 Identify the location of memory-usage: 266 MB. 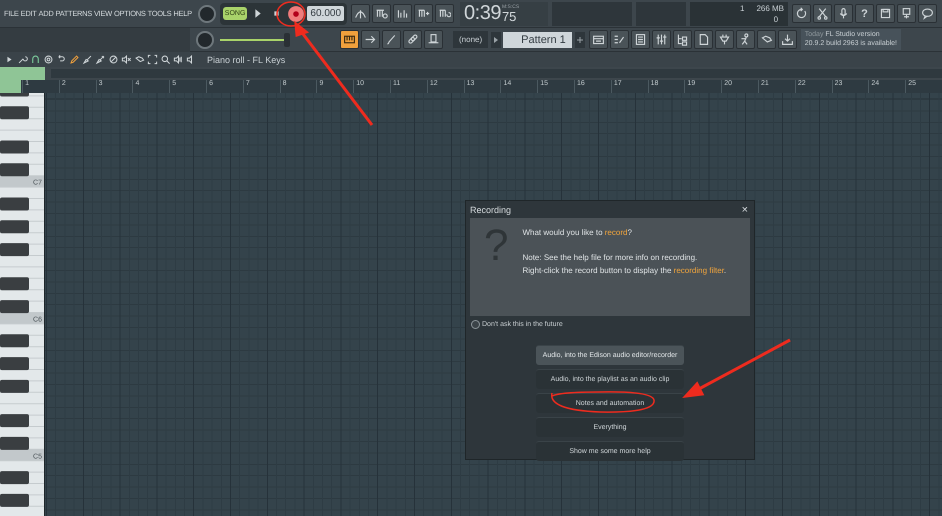
(770, 8).